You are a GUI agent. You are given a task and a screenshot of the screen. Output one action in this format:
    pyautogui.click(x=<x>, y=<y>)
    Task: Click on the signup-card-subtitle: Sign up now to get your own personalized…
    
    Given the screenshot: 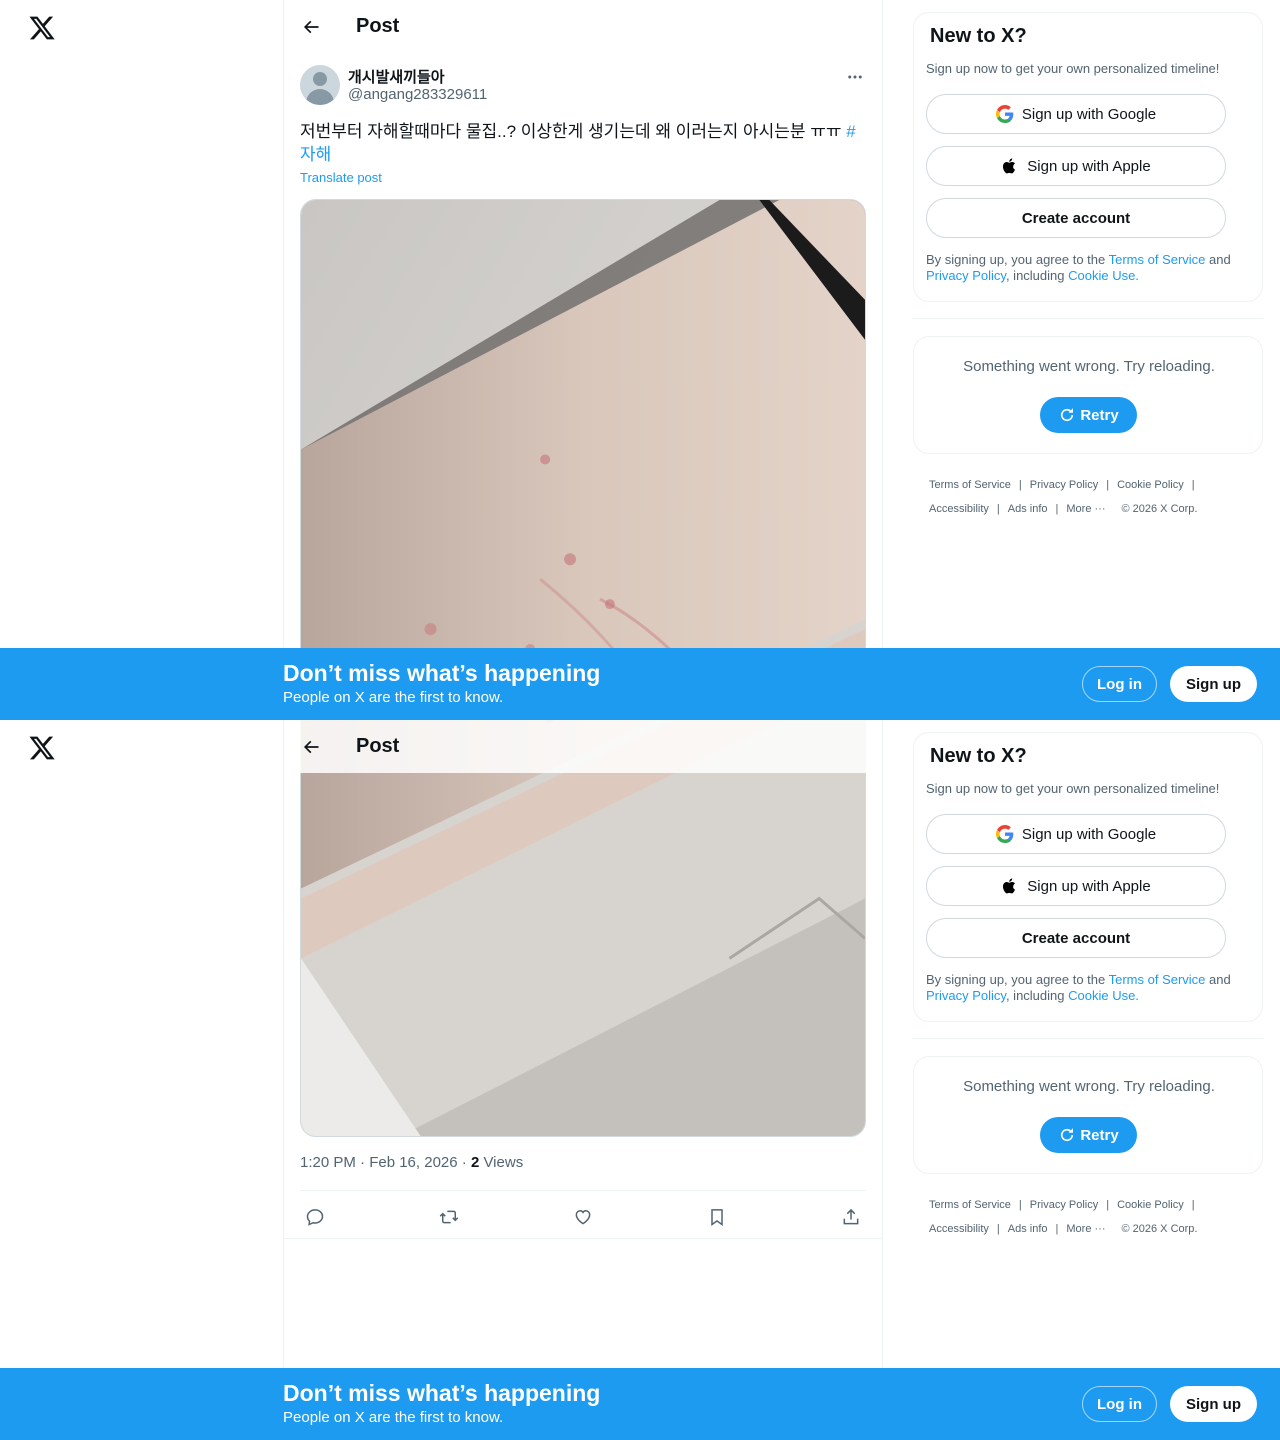 What is the action you would take?
    pyautogui.click(x=1073, y=68)
    